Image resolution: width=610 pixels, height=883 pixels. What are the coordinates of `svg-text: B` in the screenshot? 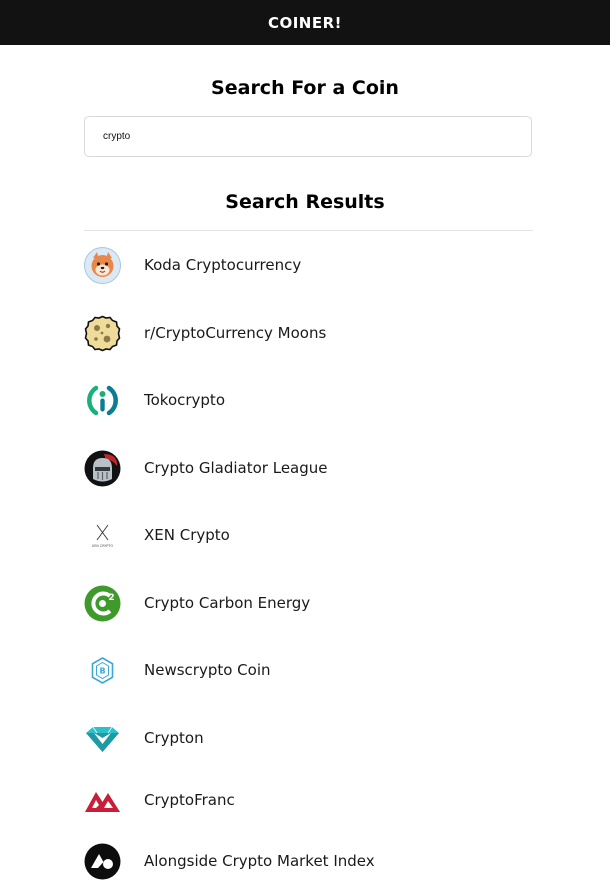 It's located at (102, 670).